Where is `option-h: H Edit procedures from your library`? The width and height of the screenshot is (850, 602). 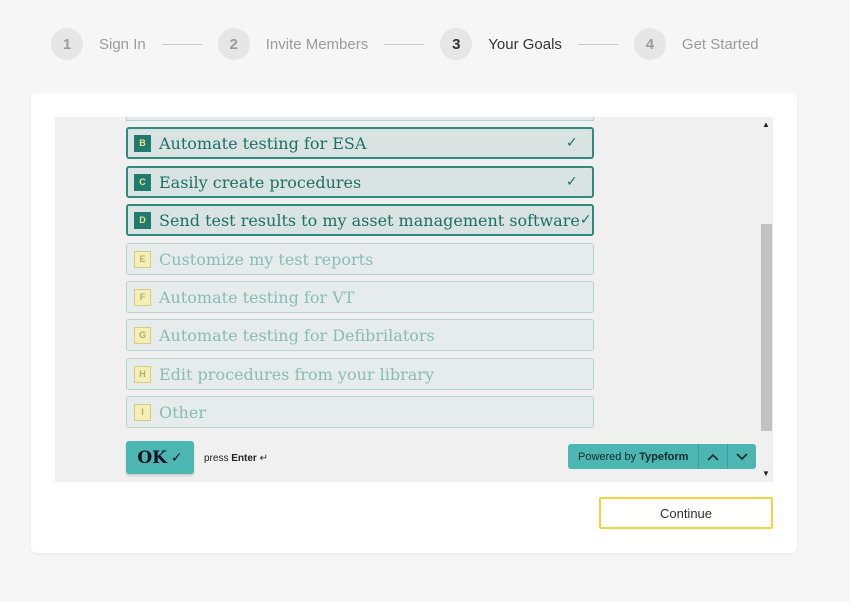
option-h: H Edit procedures from your library is located at coordinates (360, 374).